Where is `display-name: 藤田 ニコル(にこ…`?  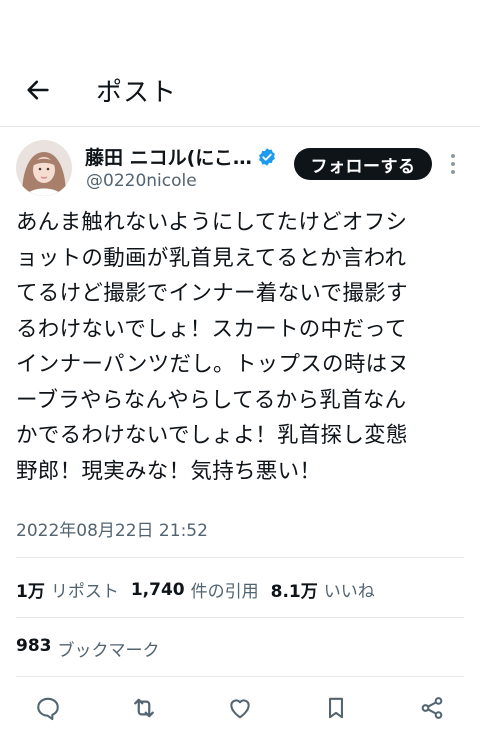
display-name: 藤田 ニコル(にこ… is located at coordinates (168, 156).